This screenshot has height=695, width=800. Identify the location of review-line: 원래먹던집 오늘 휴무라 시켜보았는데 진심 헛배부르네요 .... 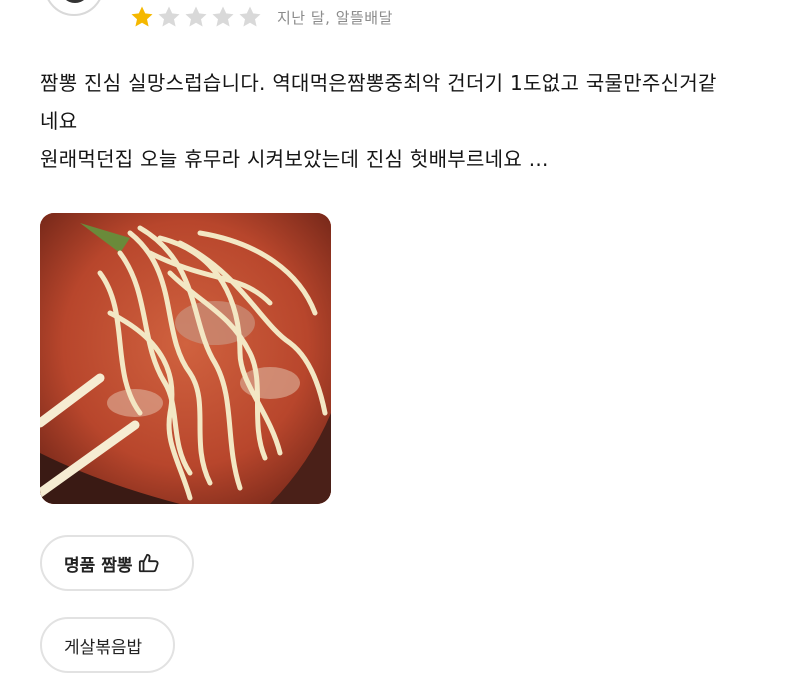
(294, 159).